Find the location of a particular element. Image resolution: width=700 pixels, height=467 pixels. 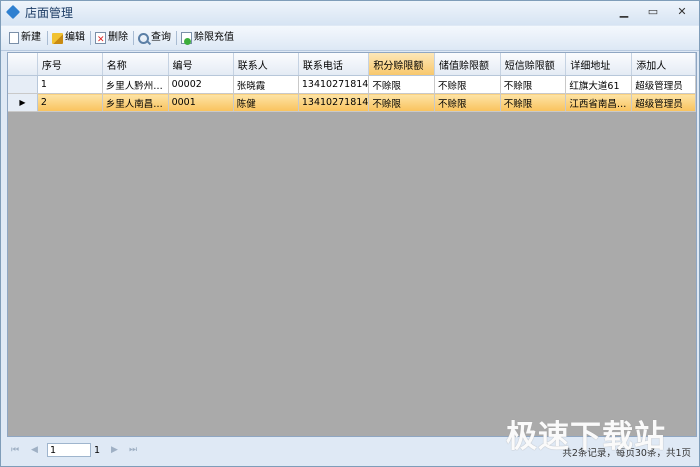

credit-recharge-label: 赊限充值 is located at coordinates (214, 37).